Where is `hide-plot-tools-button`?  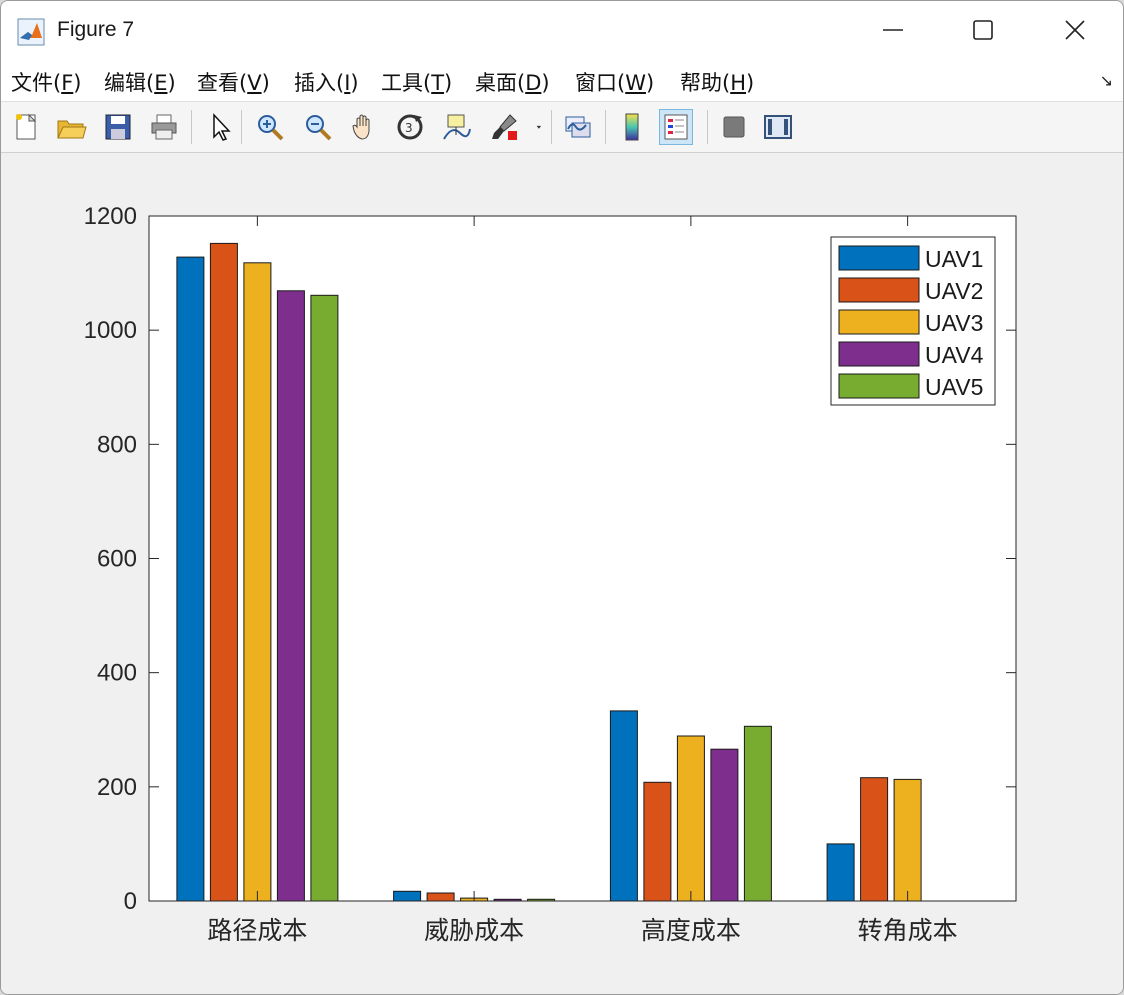 hide-plot-tools-button is located at coordinates (734, 127).